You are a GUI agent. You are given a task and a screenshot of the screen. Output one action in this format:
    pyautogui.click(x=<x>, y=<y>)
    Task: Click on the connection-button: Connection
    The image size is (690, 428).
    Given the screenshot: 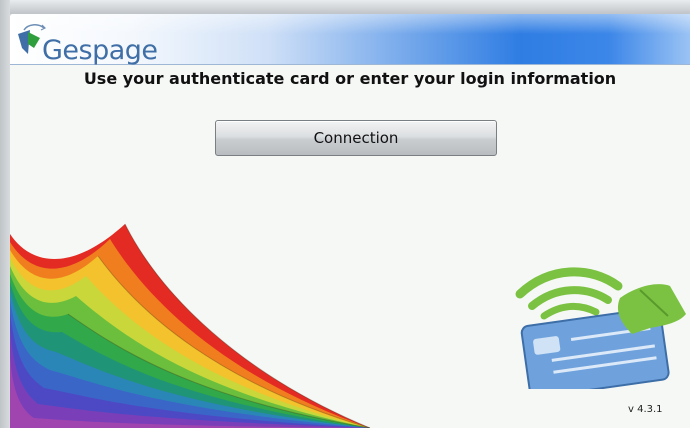 What is the action you would take?
    pyautogui.click(x=356, y=138)
    